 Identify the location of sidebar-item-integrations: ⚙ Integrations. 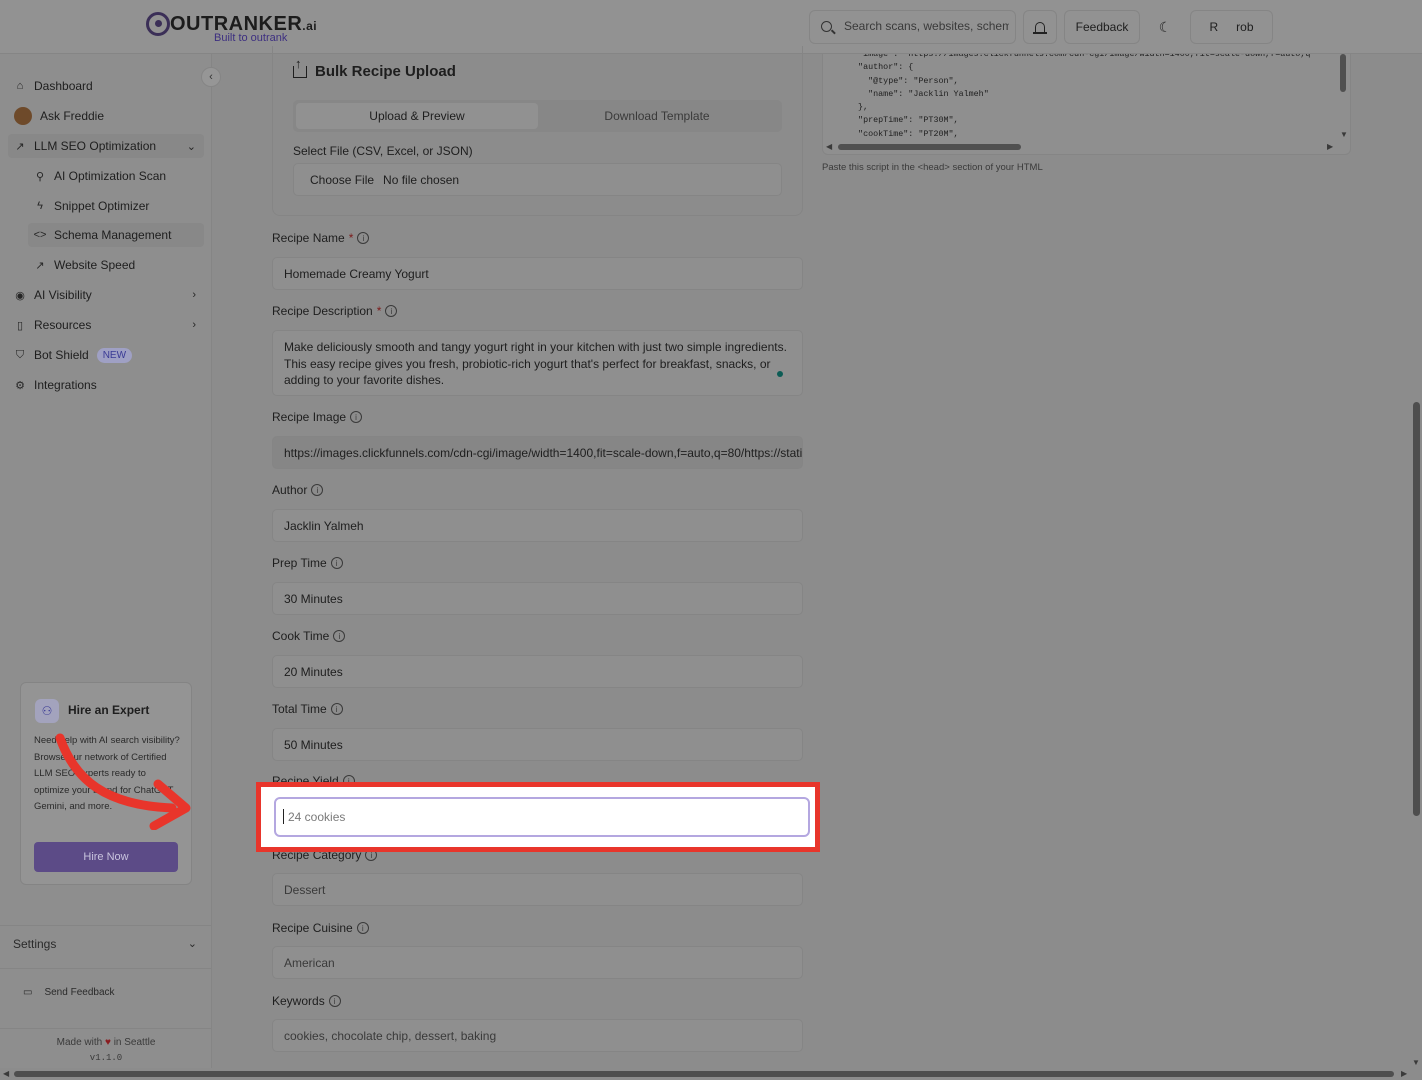
(106, 385).